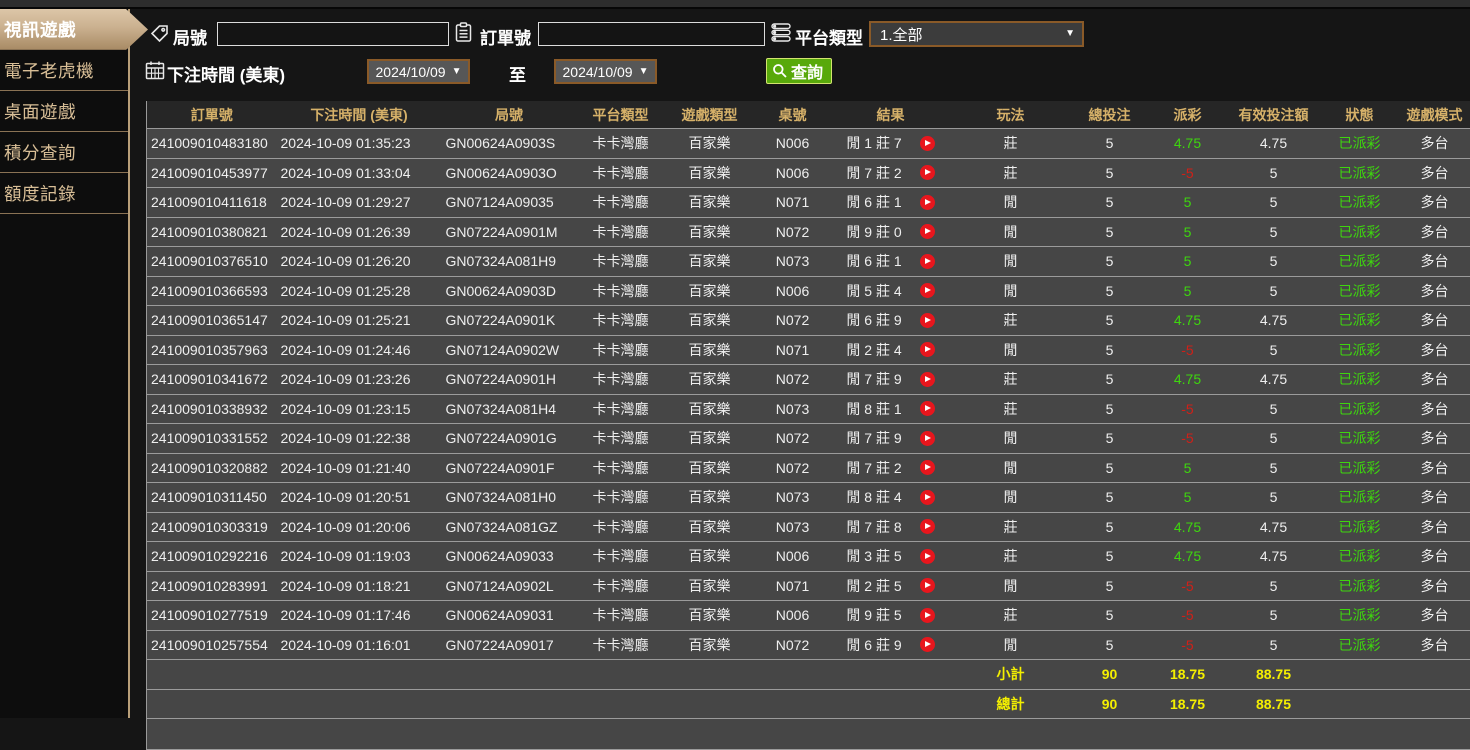 The width and height of the screenshot is (1470, 750). I want to click on bet-time-cell: 2024-10-09 01:18:21, so click(359, 586).